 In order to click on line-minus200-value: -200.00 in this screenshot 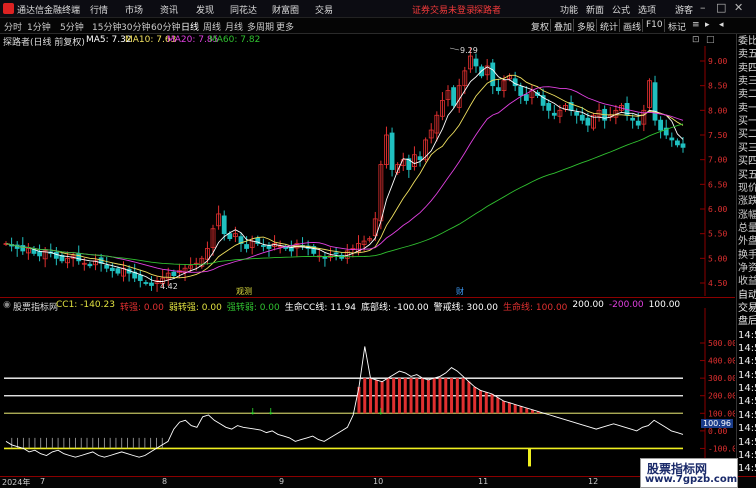, I will do `click(626, 305)`.